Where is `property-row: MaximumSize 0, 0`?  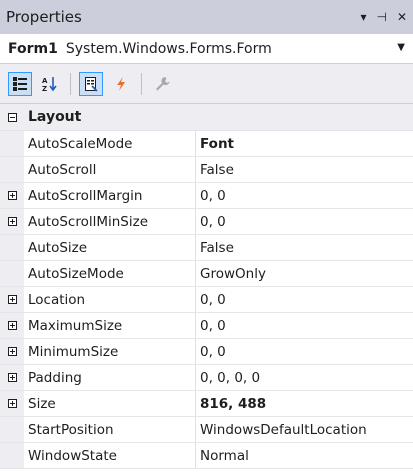
property-row: MaximumSize 0, 0 is located at coordinates (206, 326).